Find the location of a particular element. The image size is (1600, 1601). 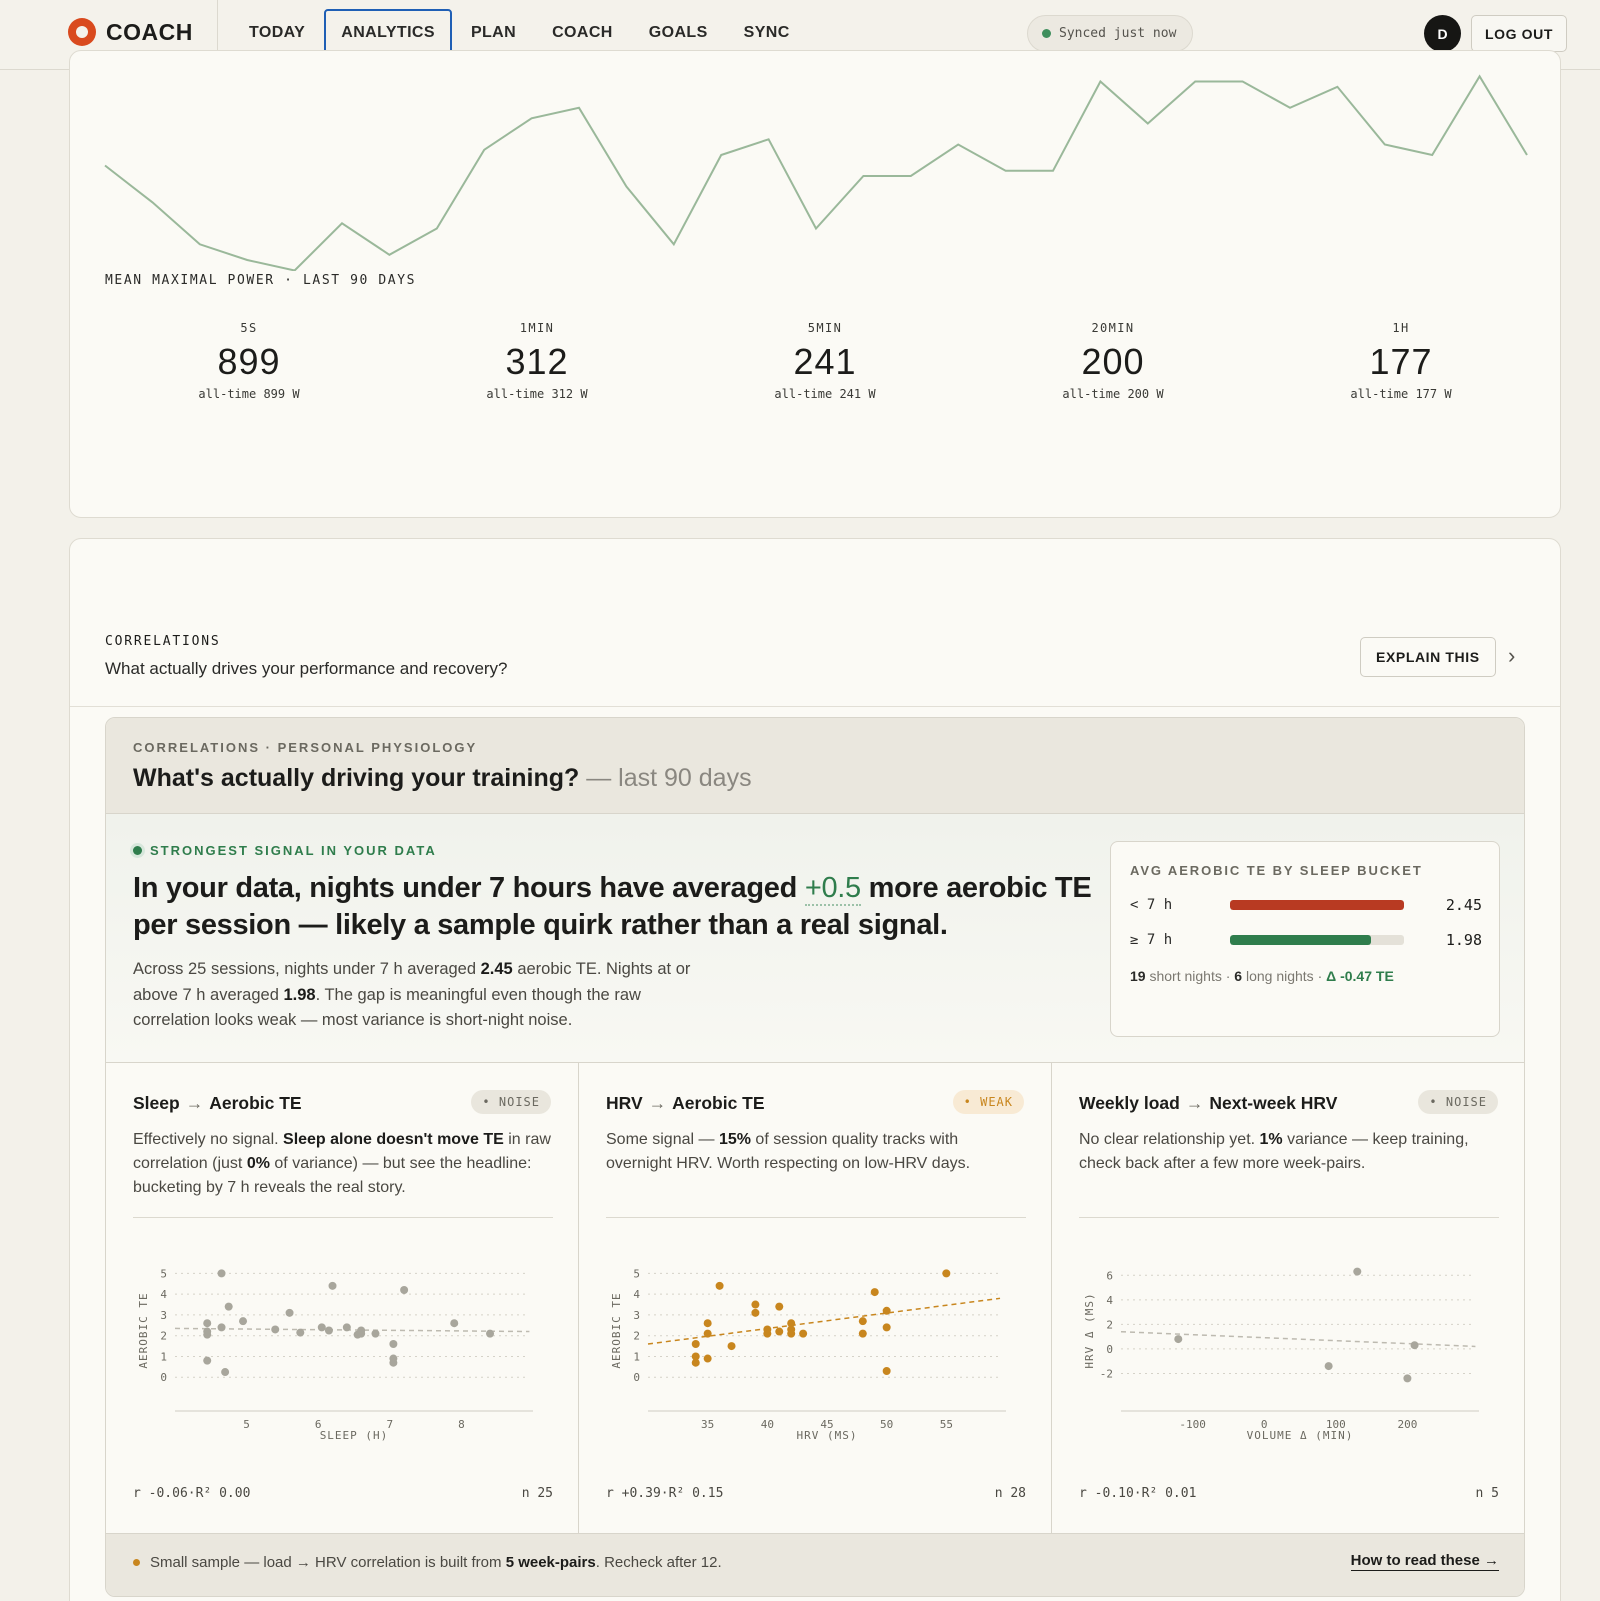

bucket-bar-fill is located at coordinates (1317, 905).